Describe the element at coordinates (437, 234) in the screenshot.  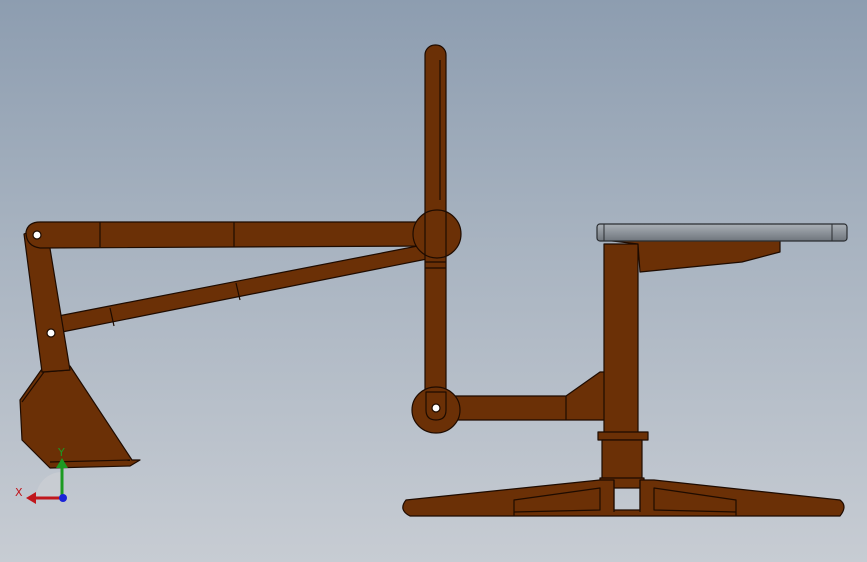
I see `pivot-hub` at that location.